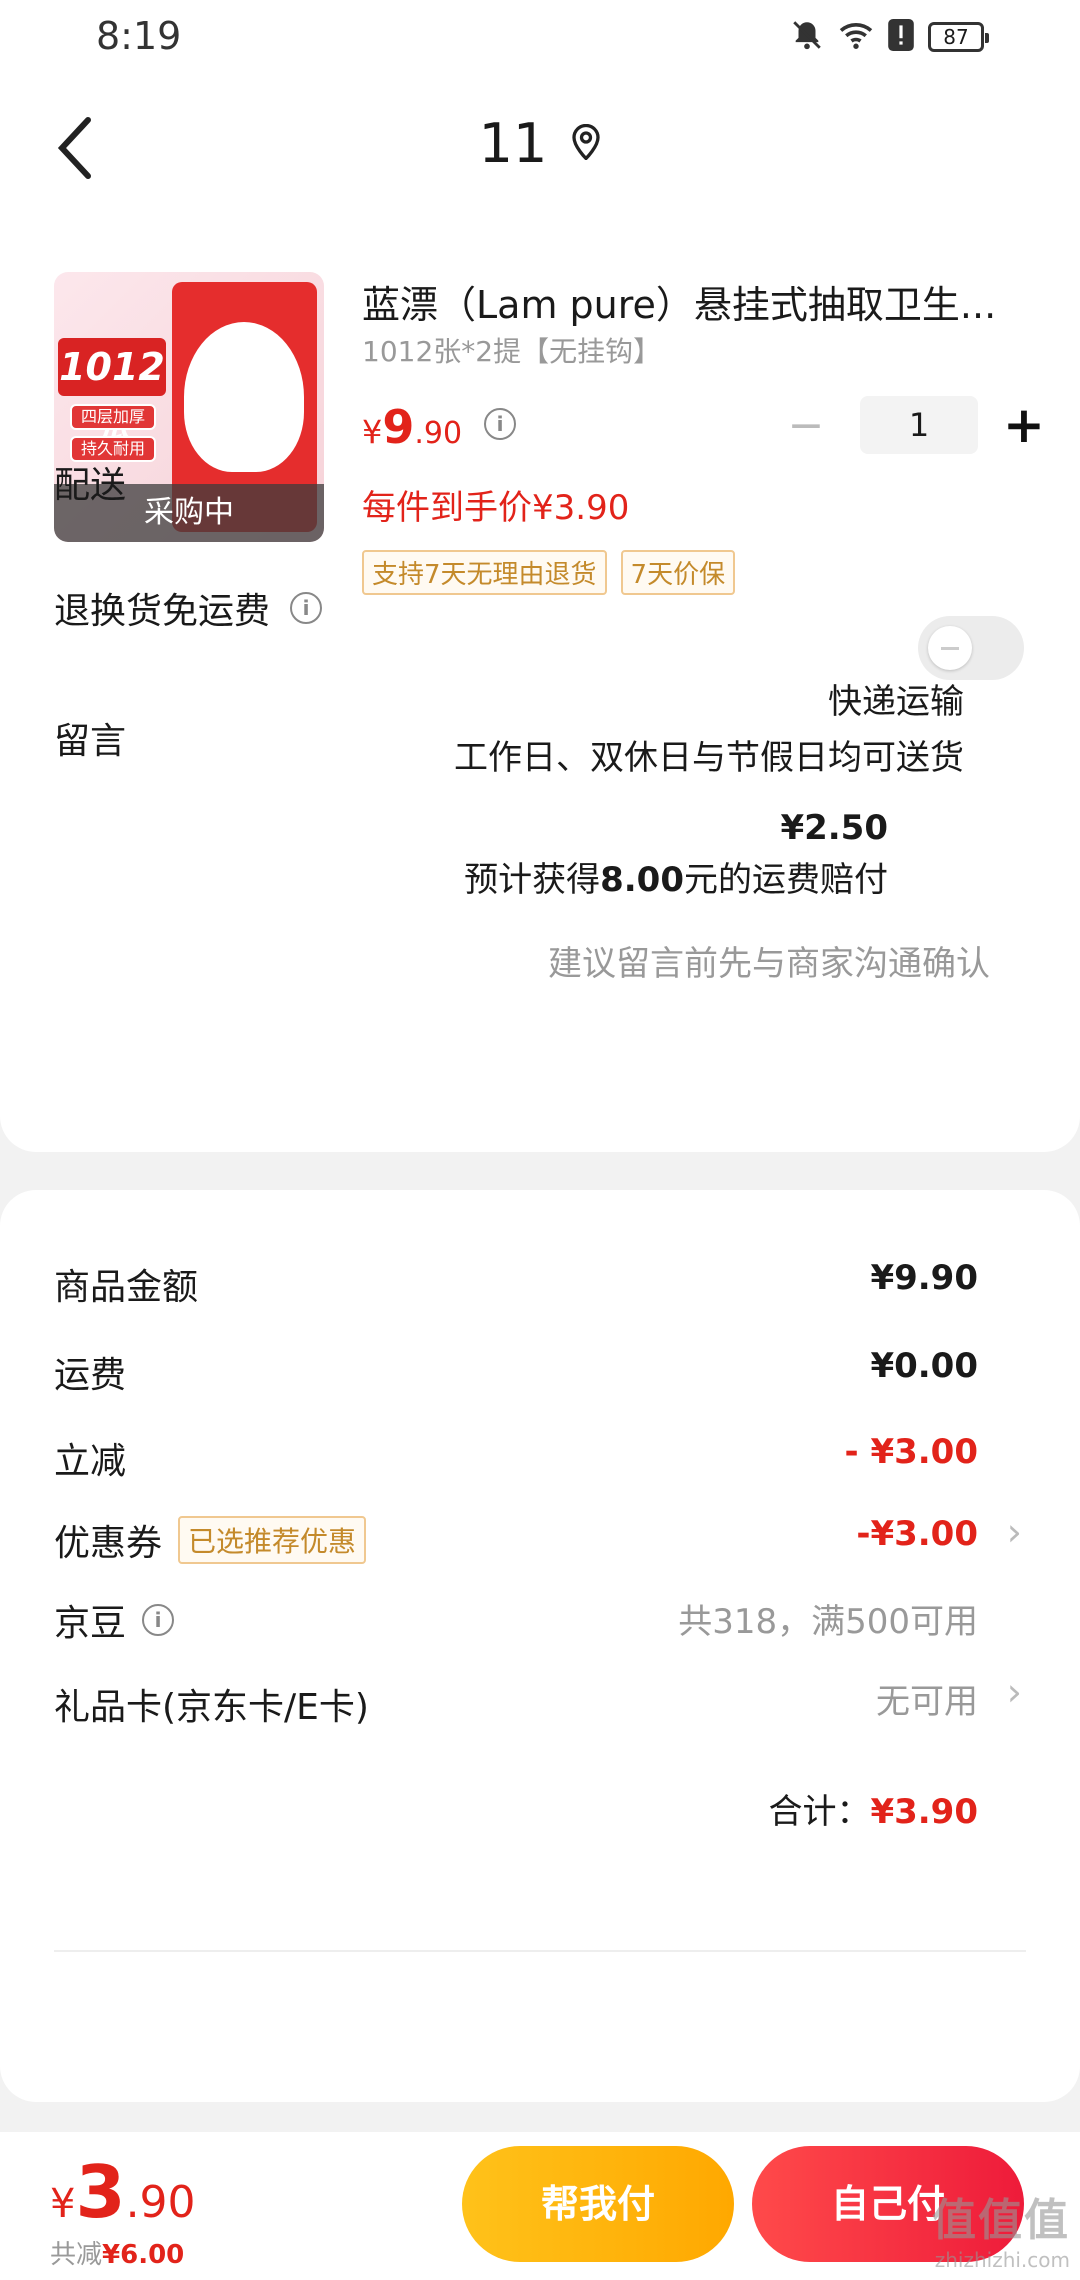  I want to click on total-row: 合计：¥3.90, so click(873, 1808).